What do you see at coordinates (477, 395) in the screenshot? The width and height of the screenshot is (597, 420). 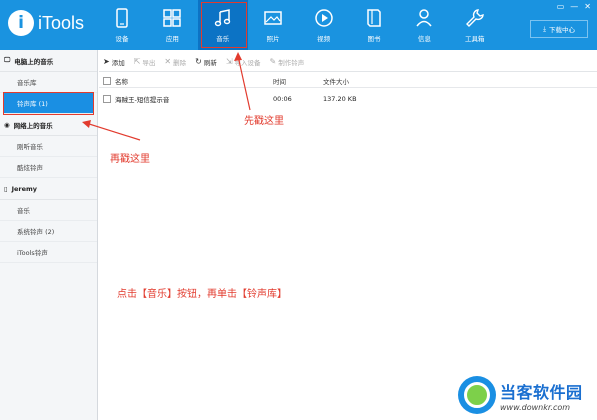 I see `watermark-logo` at bounding box center [477, 395].